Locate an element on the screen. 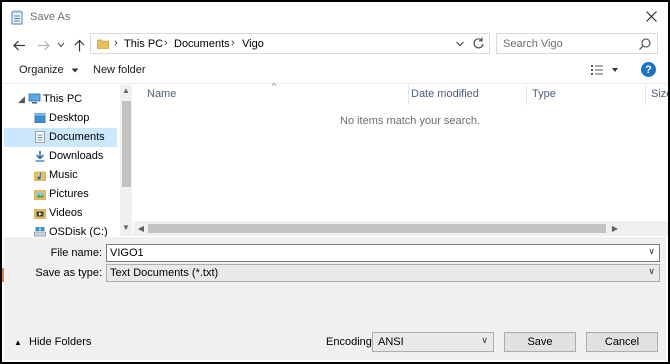 This screenshot has height=364, width=670. forward-arrow-icon is located at coordinates (43, 45).